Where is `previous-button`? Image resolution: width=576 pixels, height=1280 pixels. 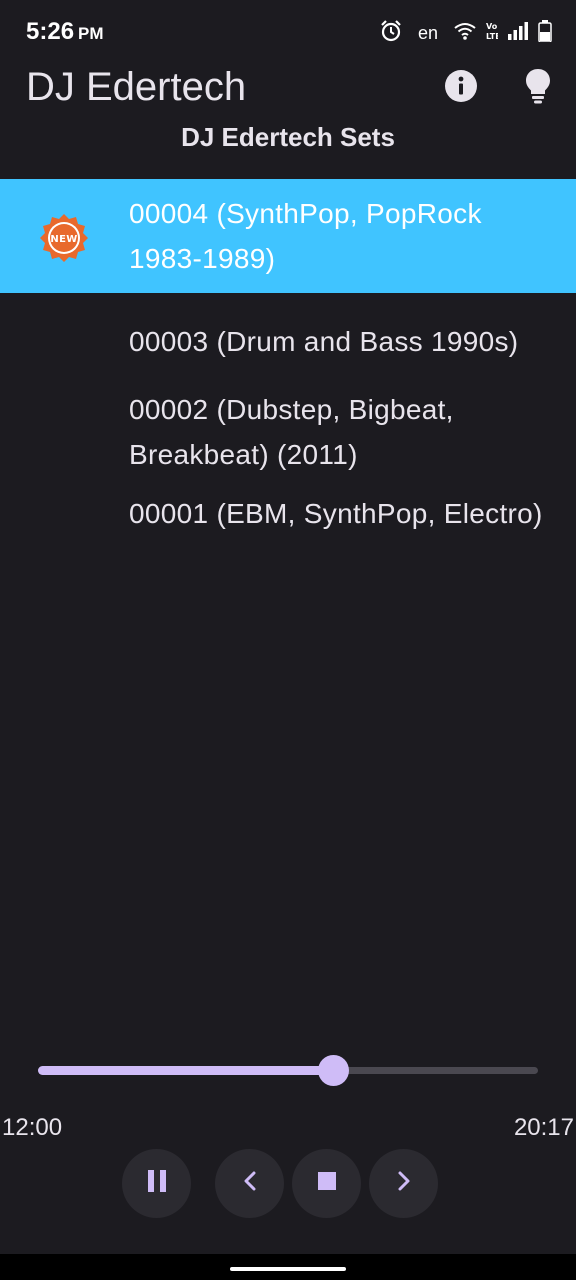 previous-button is located at coordinates (249, 1183).